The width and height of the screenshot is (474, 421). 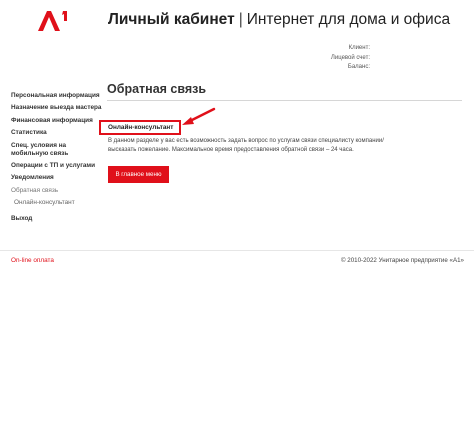 What do you see at coordinates (53, 21) in the screenshot?
I see `a1-logo` at bounding box center [53, 21].